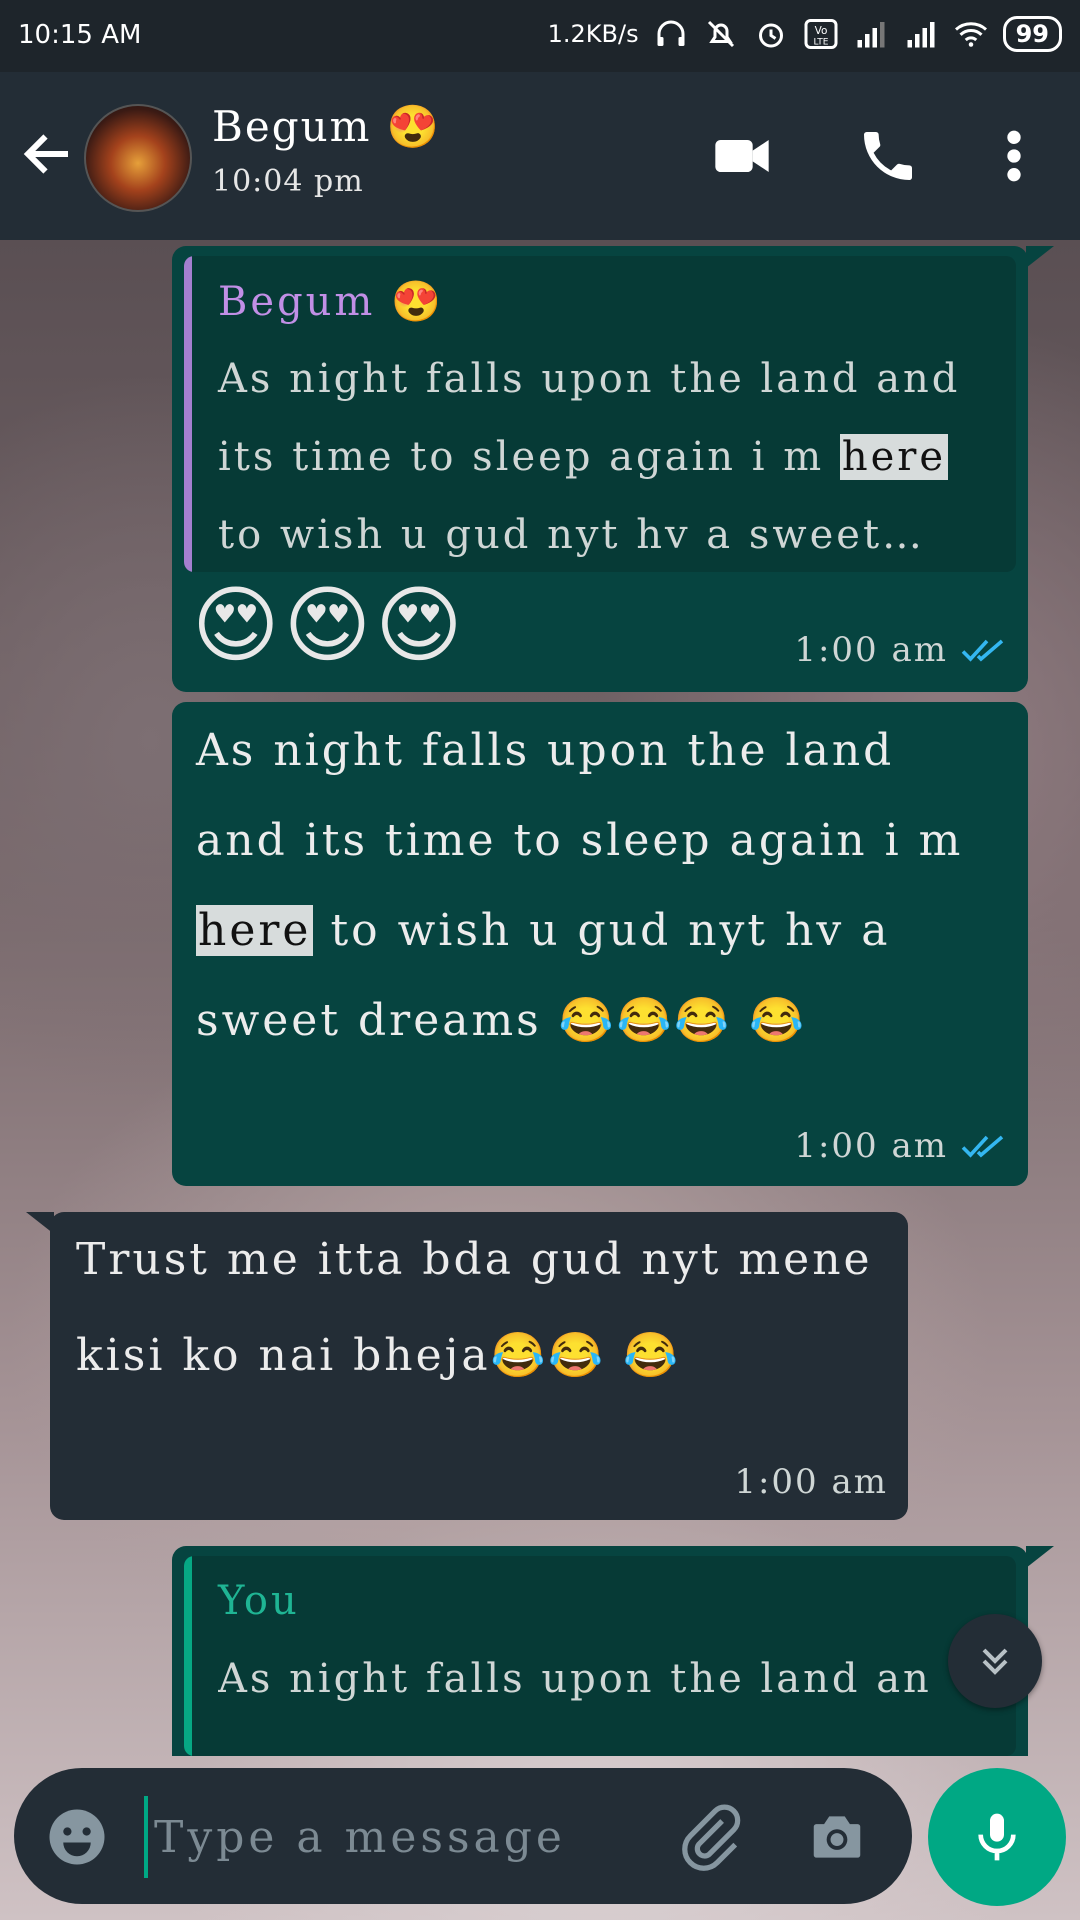 Image resolution: width=1080 pixels, height=1920 pixels. I want to click on net-speed: 1.2KB/s, so click(593, 34).